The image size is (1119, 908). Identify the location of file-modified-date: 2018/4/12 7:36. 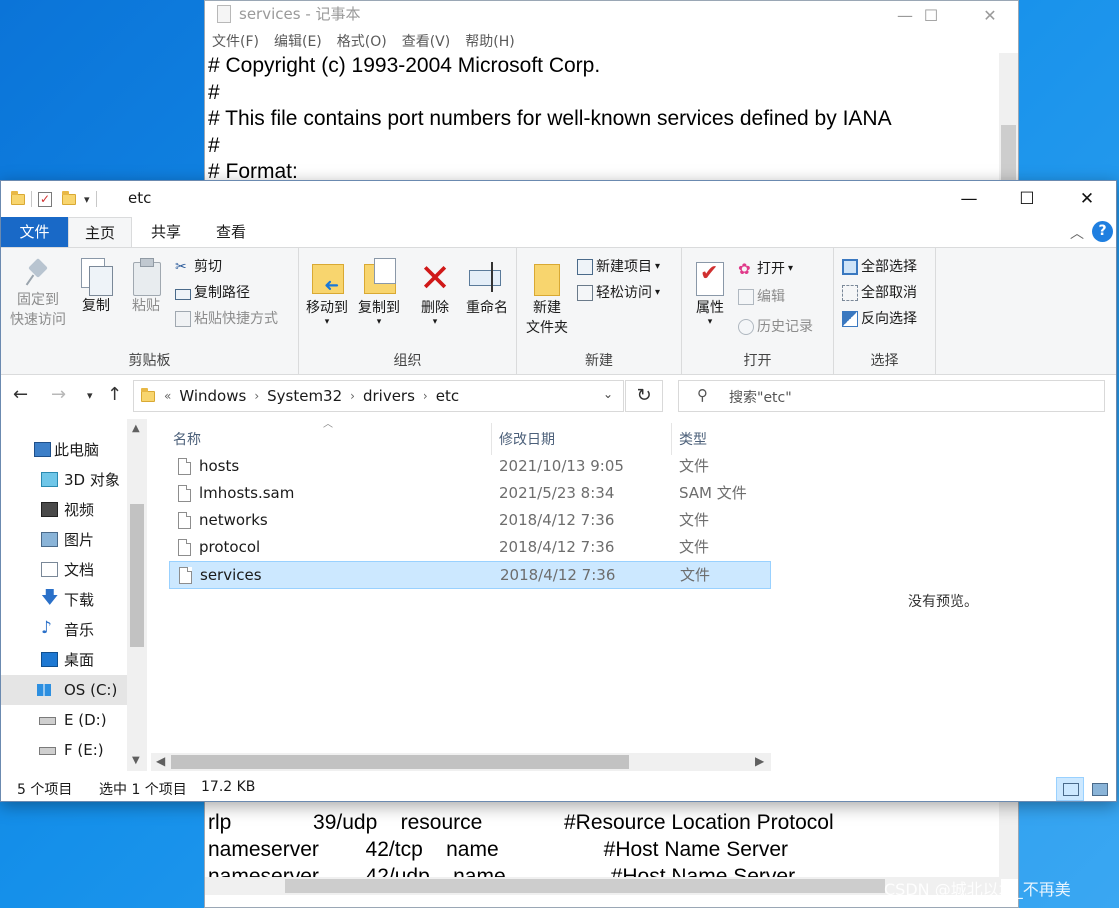
(558, 575).